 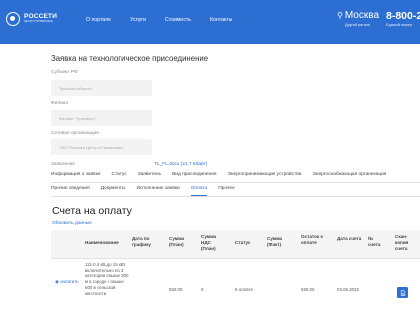 I want to click on tab-payment: Оплата, so click(x=199, y=191).